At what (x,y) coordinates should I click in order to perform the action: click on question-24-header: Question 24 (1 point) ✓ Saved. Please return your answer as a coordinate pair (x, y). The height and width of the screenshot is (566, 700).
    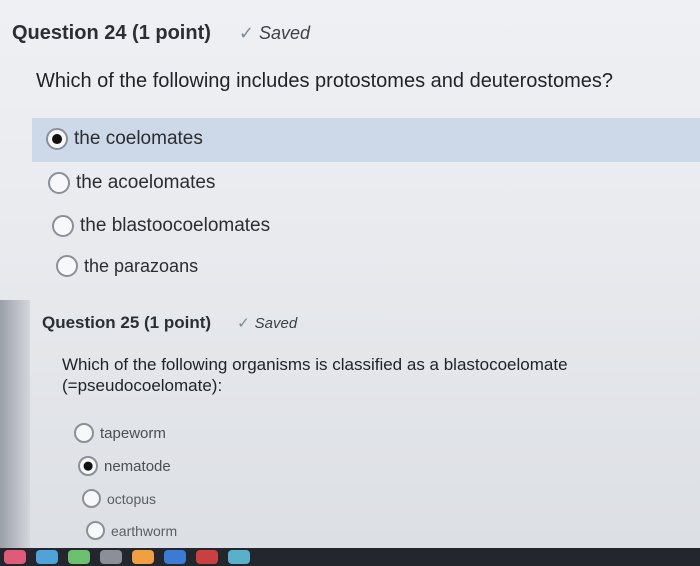
    Looking at the image, I should click on (161, 33).